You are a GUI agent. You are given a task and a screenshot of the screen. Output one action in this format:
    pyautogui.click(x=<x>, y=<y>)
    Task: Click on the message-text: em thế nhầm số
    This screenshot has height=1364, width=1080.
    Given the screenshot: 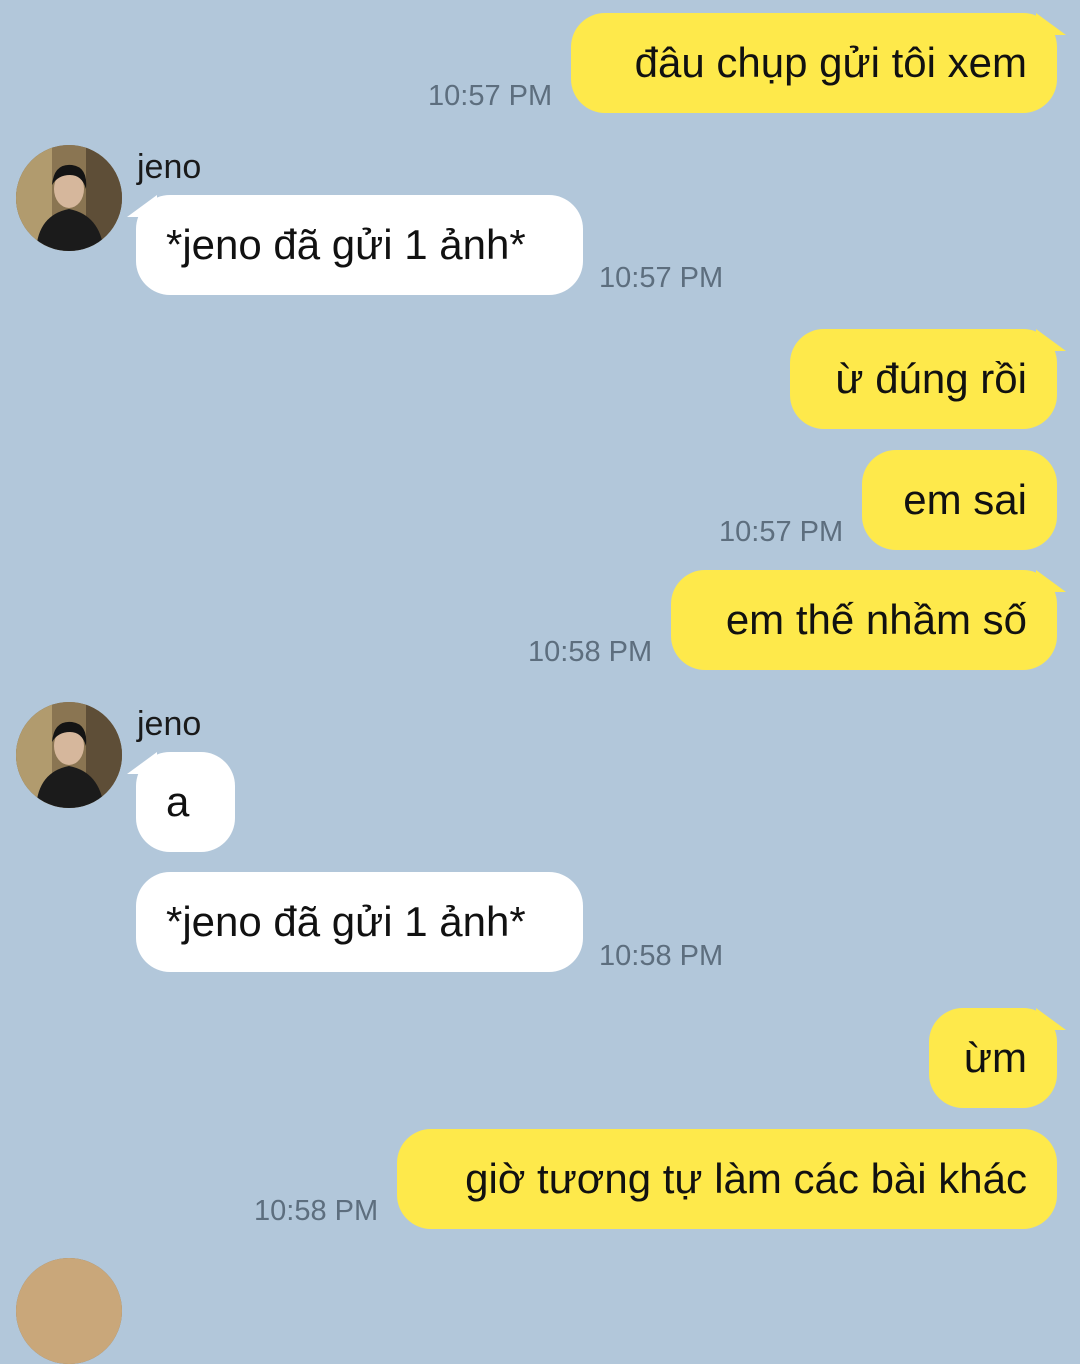 What is the action you would take?
    pyautogui.click(x=876, y=619)
    